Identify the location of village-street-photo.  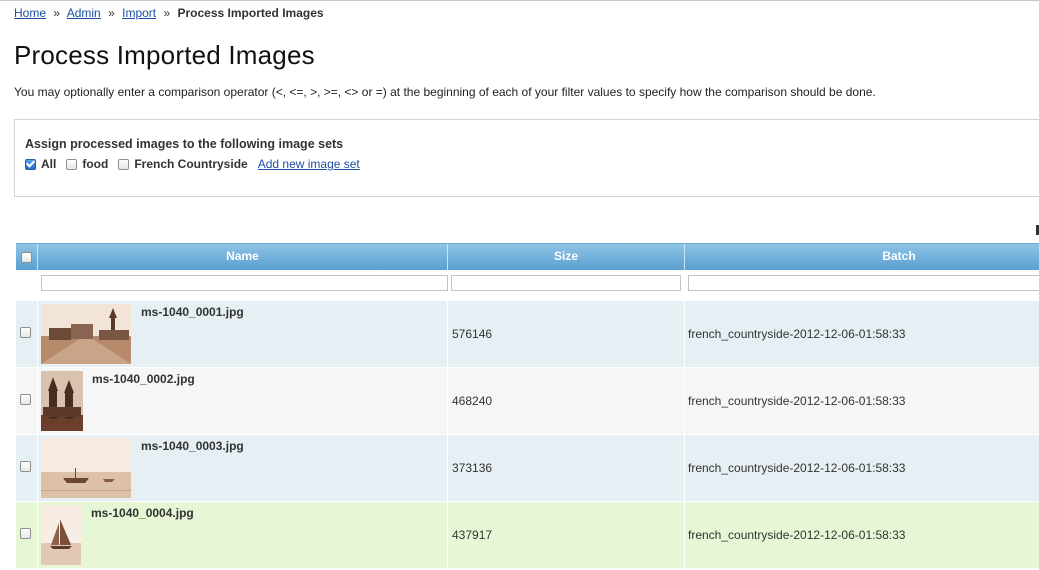
(86, 334).